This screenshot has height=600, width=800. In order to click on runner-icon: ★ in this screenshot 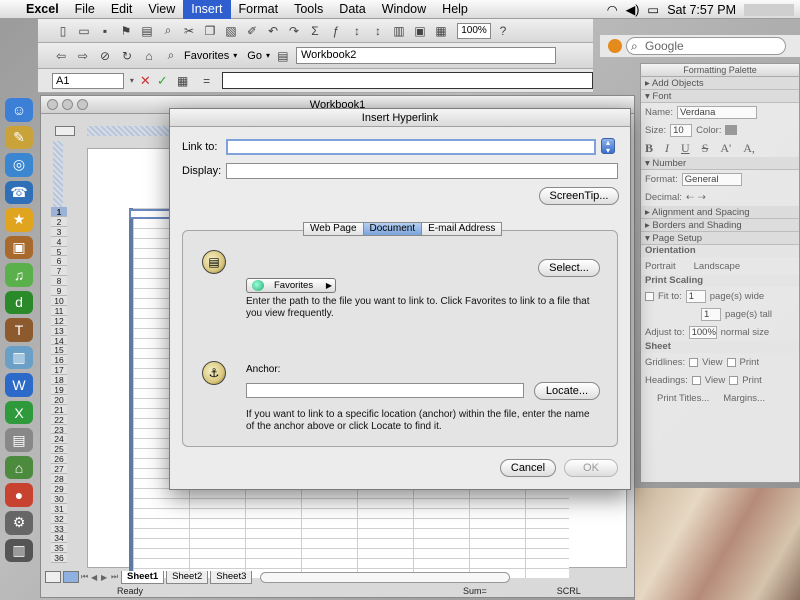, I will do `click(19, 220)`.